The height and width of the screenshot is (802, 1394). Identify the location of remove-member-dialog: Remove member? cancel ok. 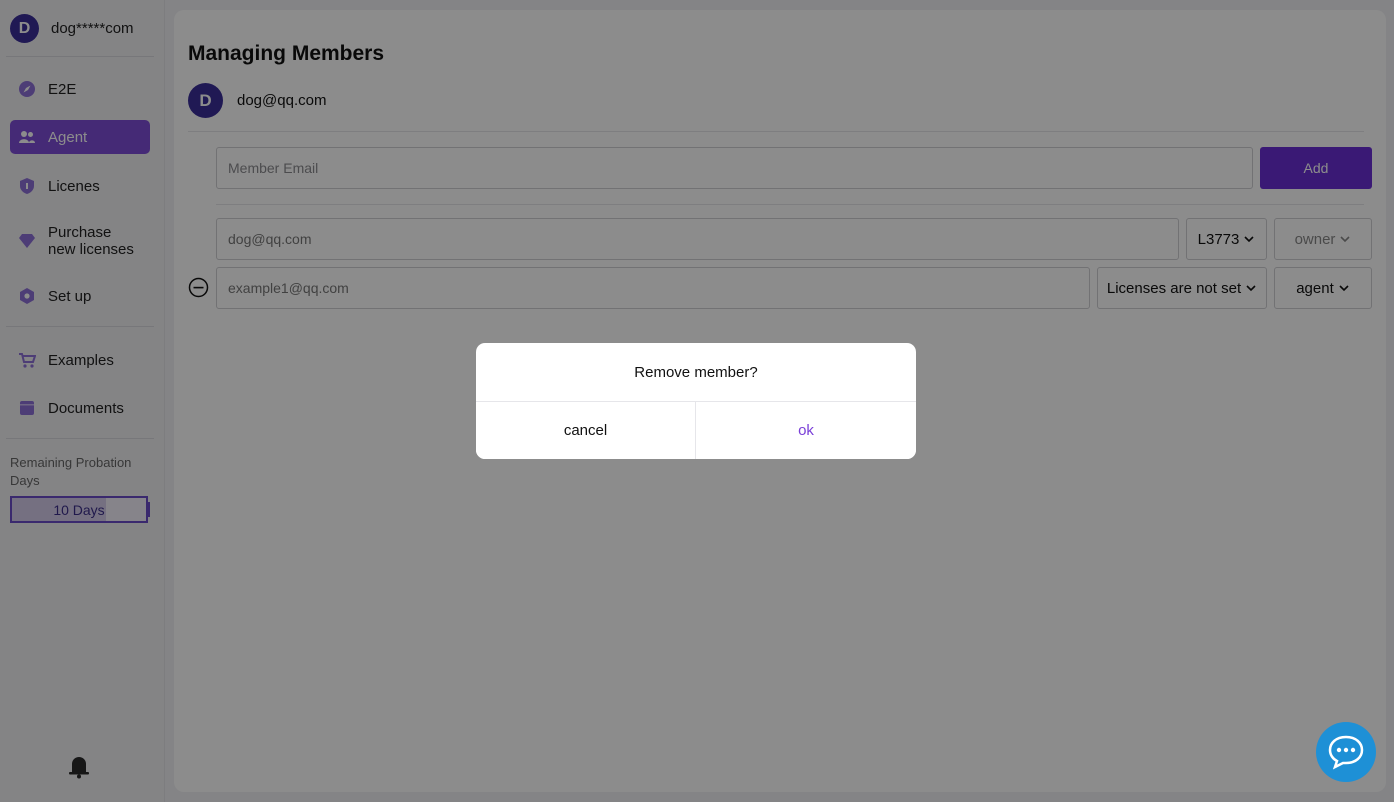
(696, 401).